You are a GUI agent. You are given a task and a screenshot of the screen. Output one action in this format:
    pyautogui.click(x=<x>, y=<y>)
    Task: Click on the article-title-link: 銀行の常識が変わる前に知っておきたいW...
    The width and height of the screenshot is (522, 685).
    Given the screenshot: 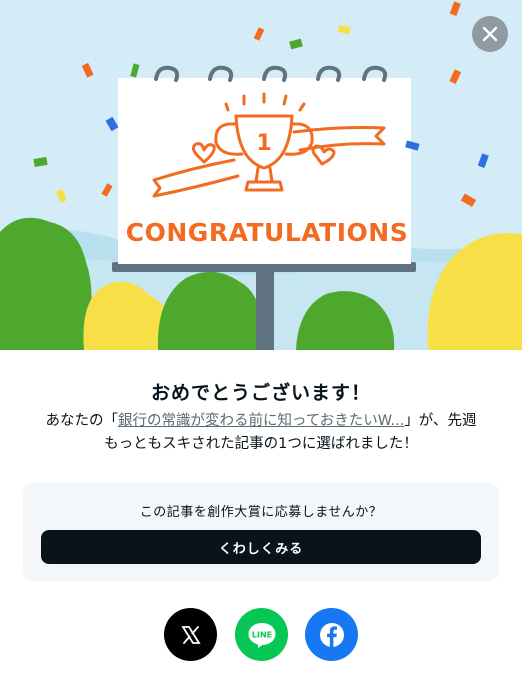 What is the action you would take?
    pyautogui.click(x=261, y=421)
    